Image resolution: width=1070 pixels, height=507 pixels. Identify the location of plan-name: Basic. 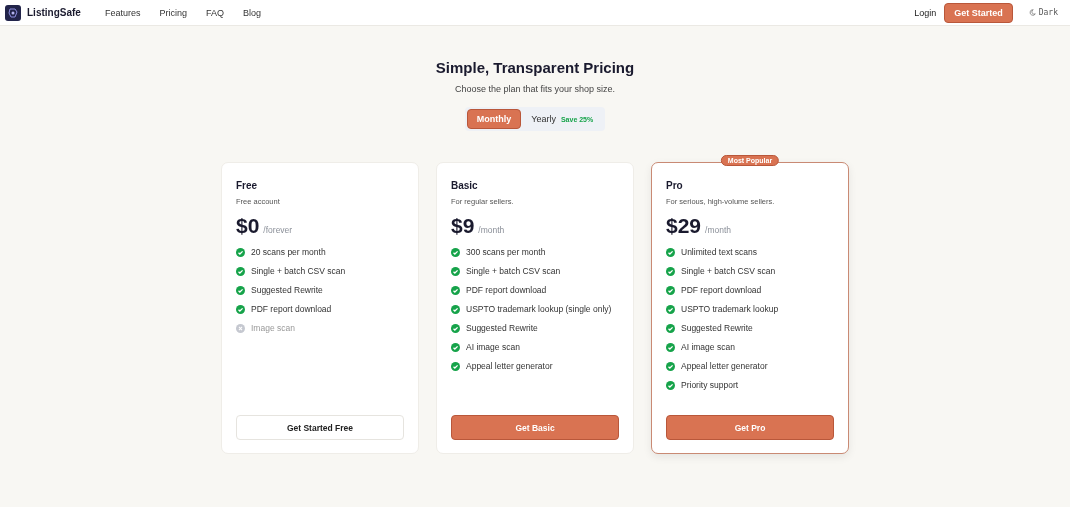
(465, 185).